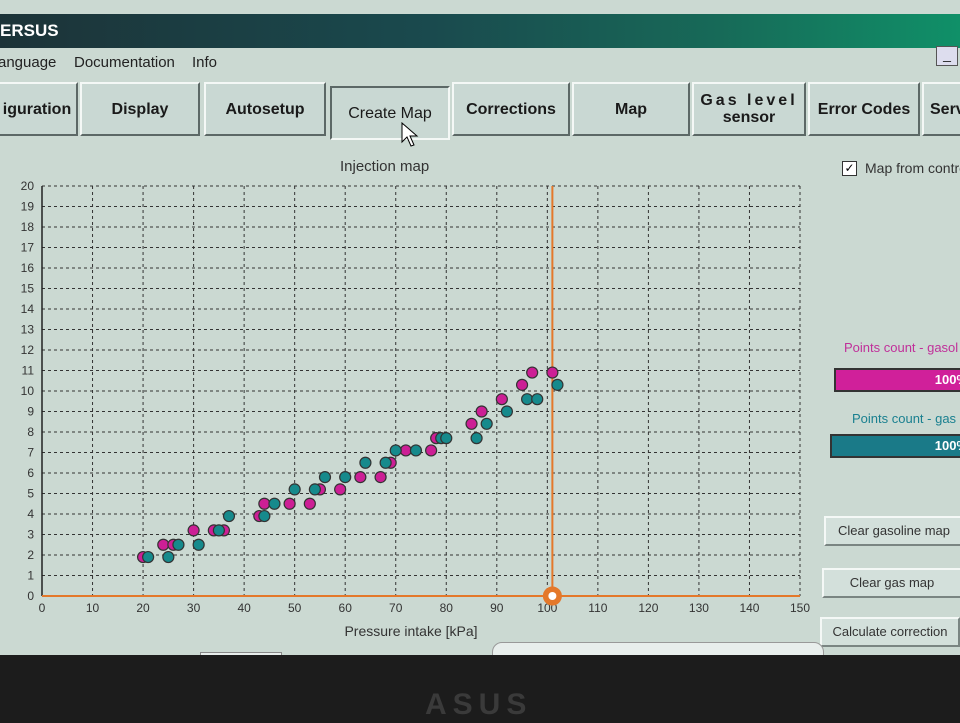 The height and width of the screenshot is (723, 960). What do you see at coordinates (699, 608) in the screenshot?
I see `x-tick-label: 130` at bounding box center [699, 608].